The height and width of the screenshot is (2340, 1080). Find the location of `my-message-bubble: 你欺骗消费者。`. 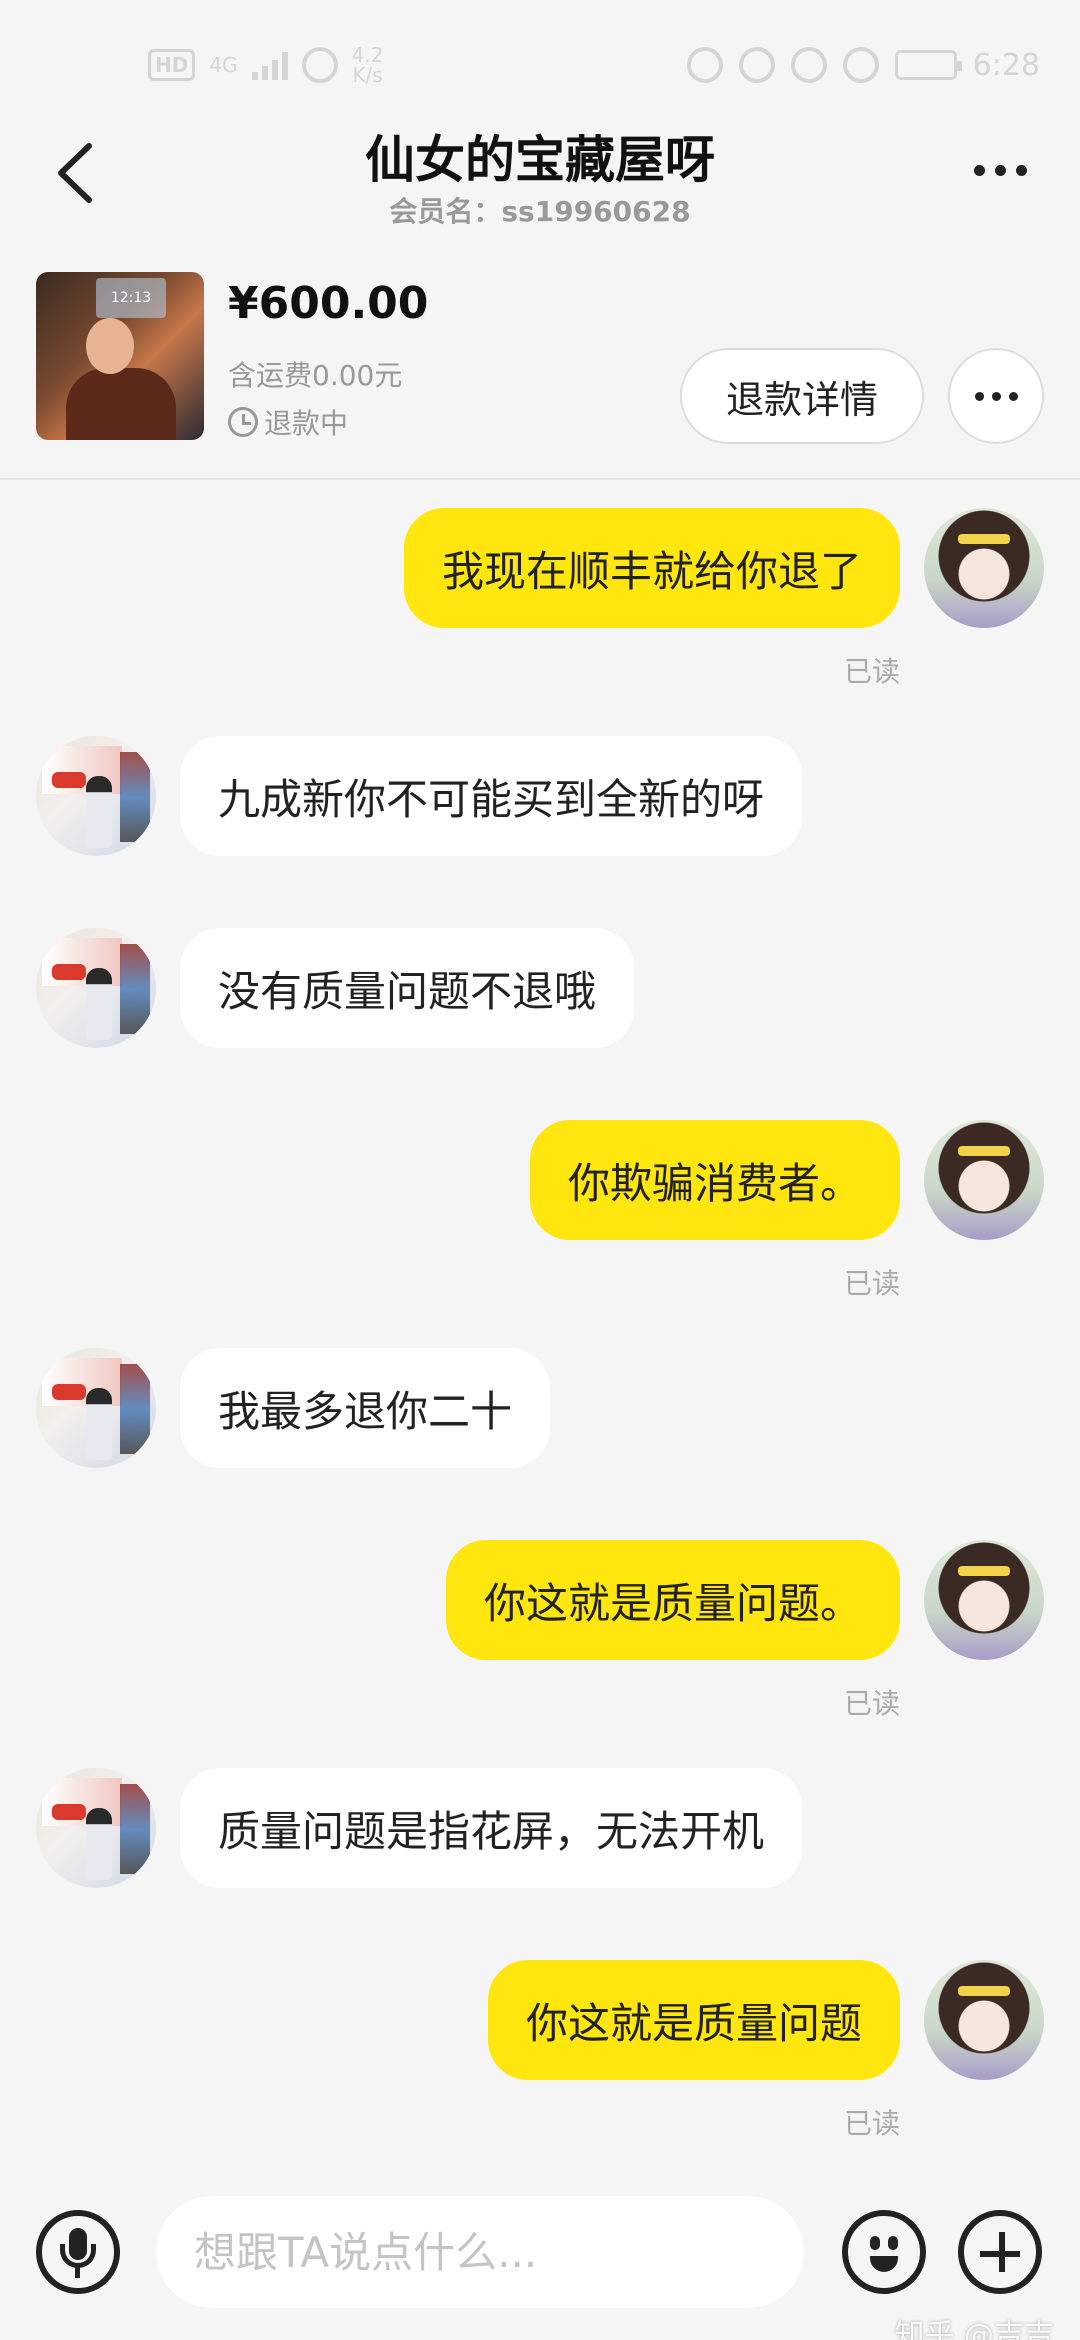

my-message-bubble: 你欺骗消费者。 is located at coordinates (714, 1180).